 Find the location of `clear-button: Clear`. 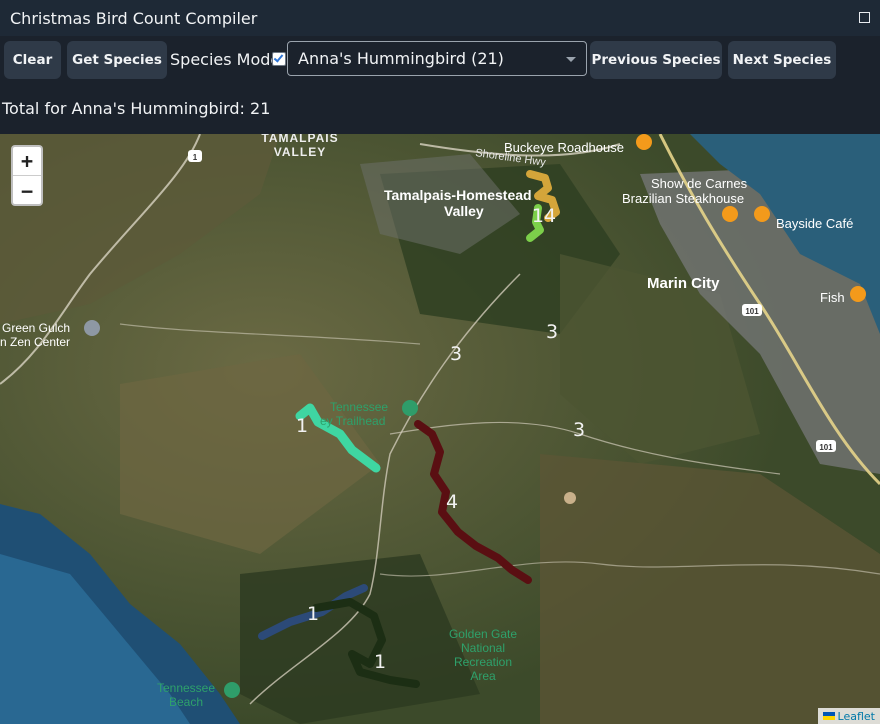

clear-button: Clear is located at coordinates (32, 60).